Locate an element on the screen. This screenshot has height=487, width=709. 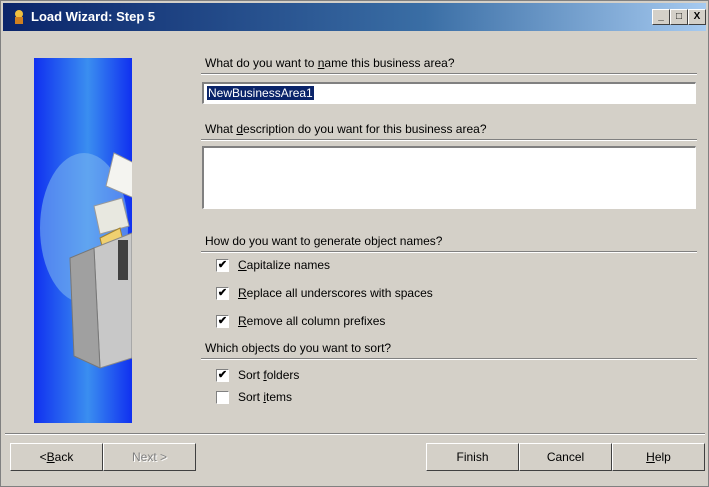
next-button: Next > is located at coordinates (149, 457).